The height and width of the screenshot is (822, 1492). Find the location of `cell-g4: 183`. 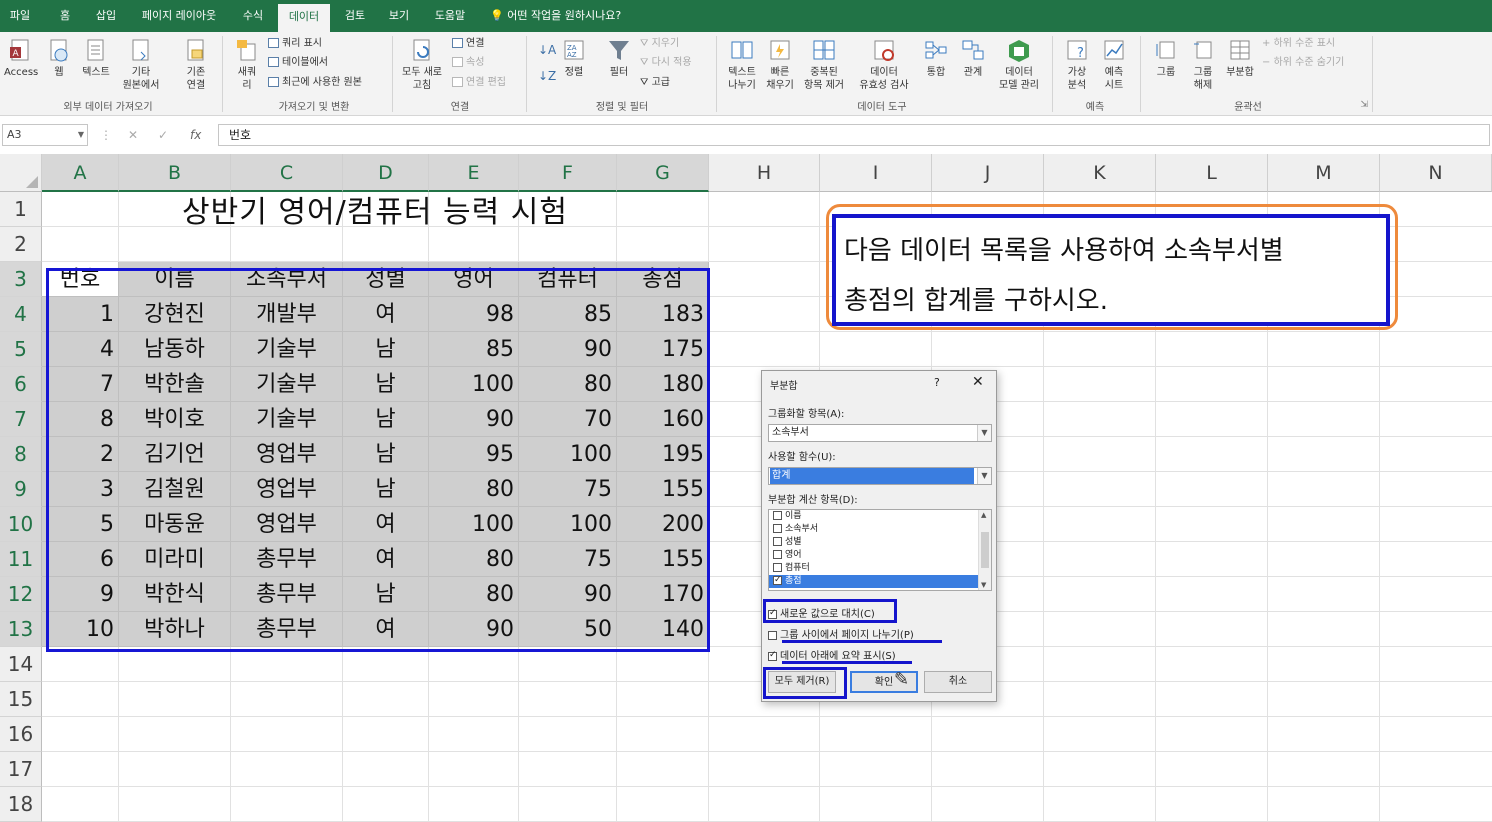

cell-g4: 183 is located at coordinates (663, 314).